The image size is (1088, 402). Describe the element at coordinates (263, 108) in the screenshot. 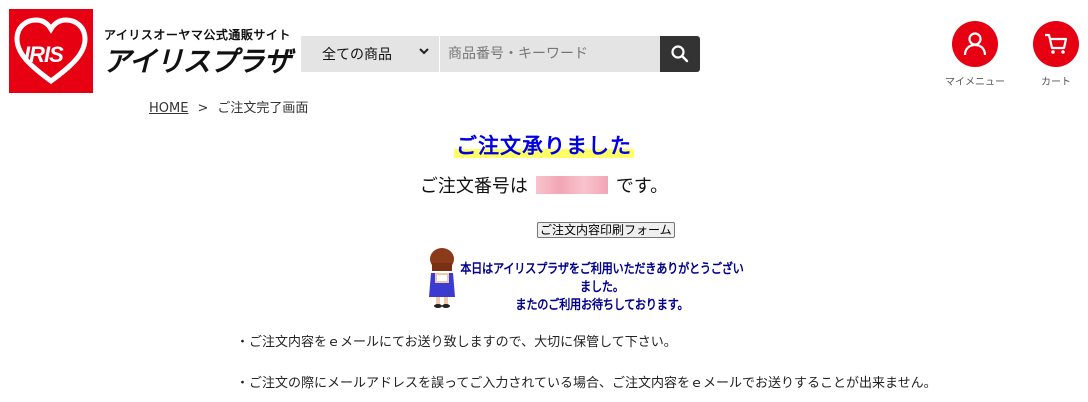

I see `breadcrumb-current: ご注文完了画面` at that location.